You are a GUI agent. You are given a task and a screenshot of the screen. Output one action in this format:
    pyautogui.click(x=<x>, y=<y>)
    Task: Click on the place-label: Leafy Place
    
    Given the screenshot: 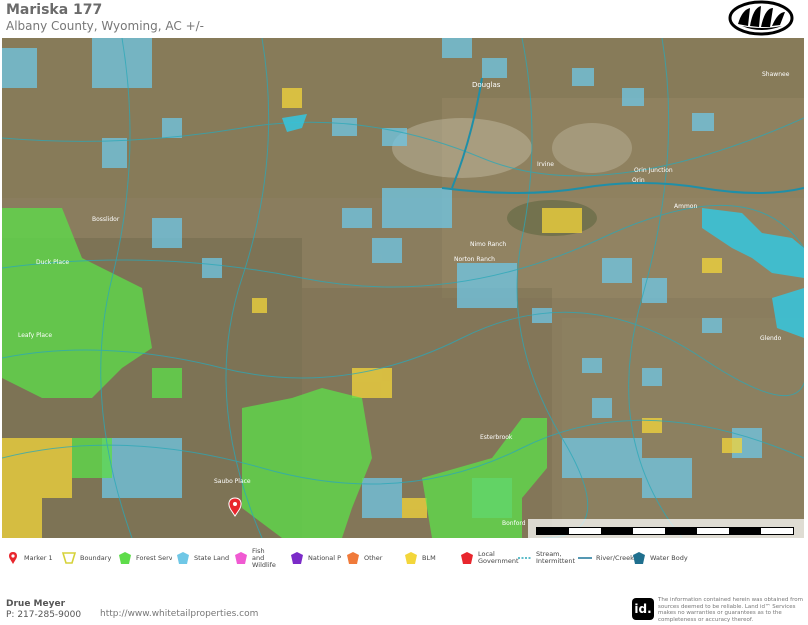 What is the action you would take?
    pyautogui.click(x=35, y=335)
    